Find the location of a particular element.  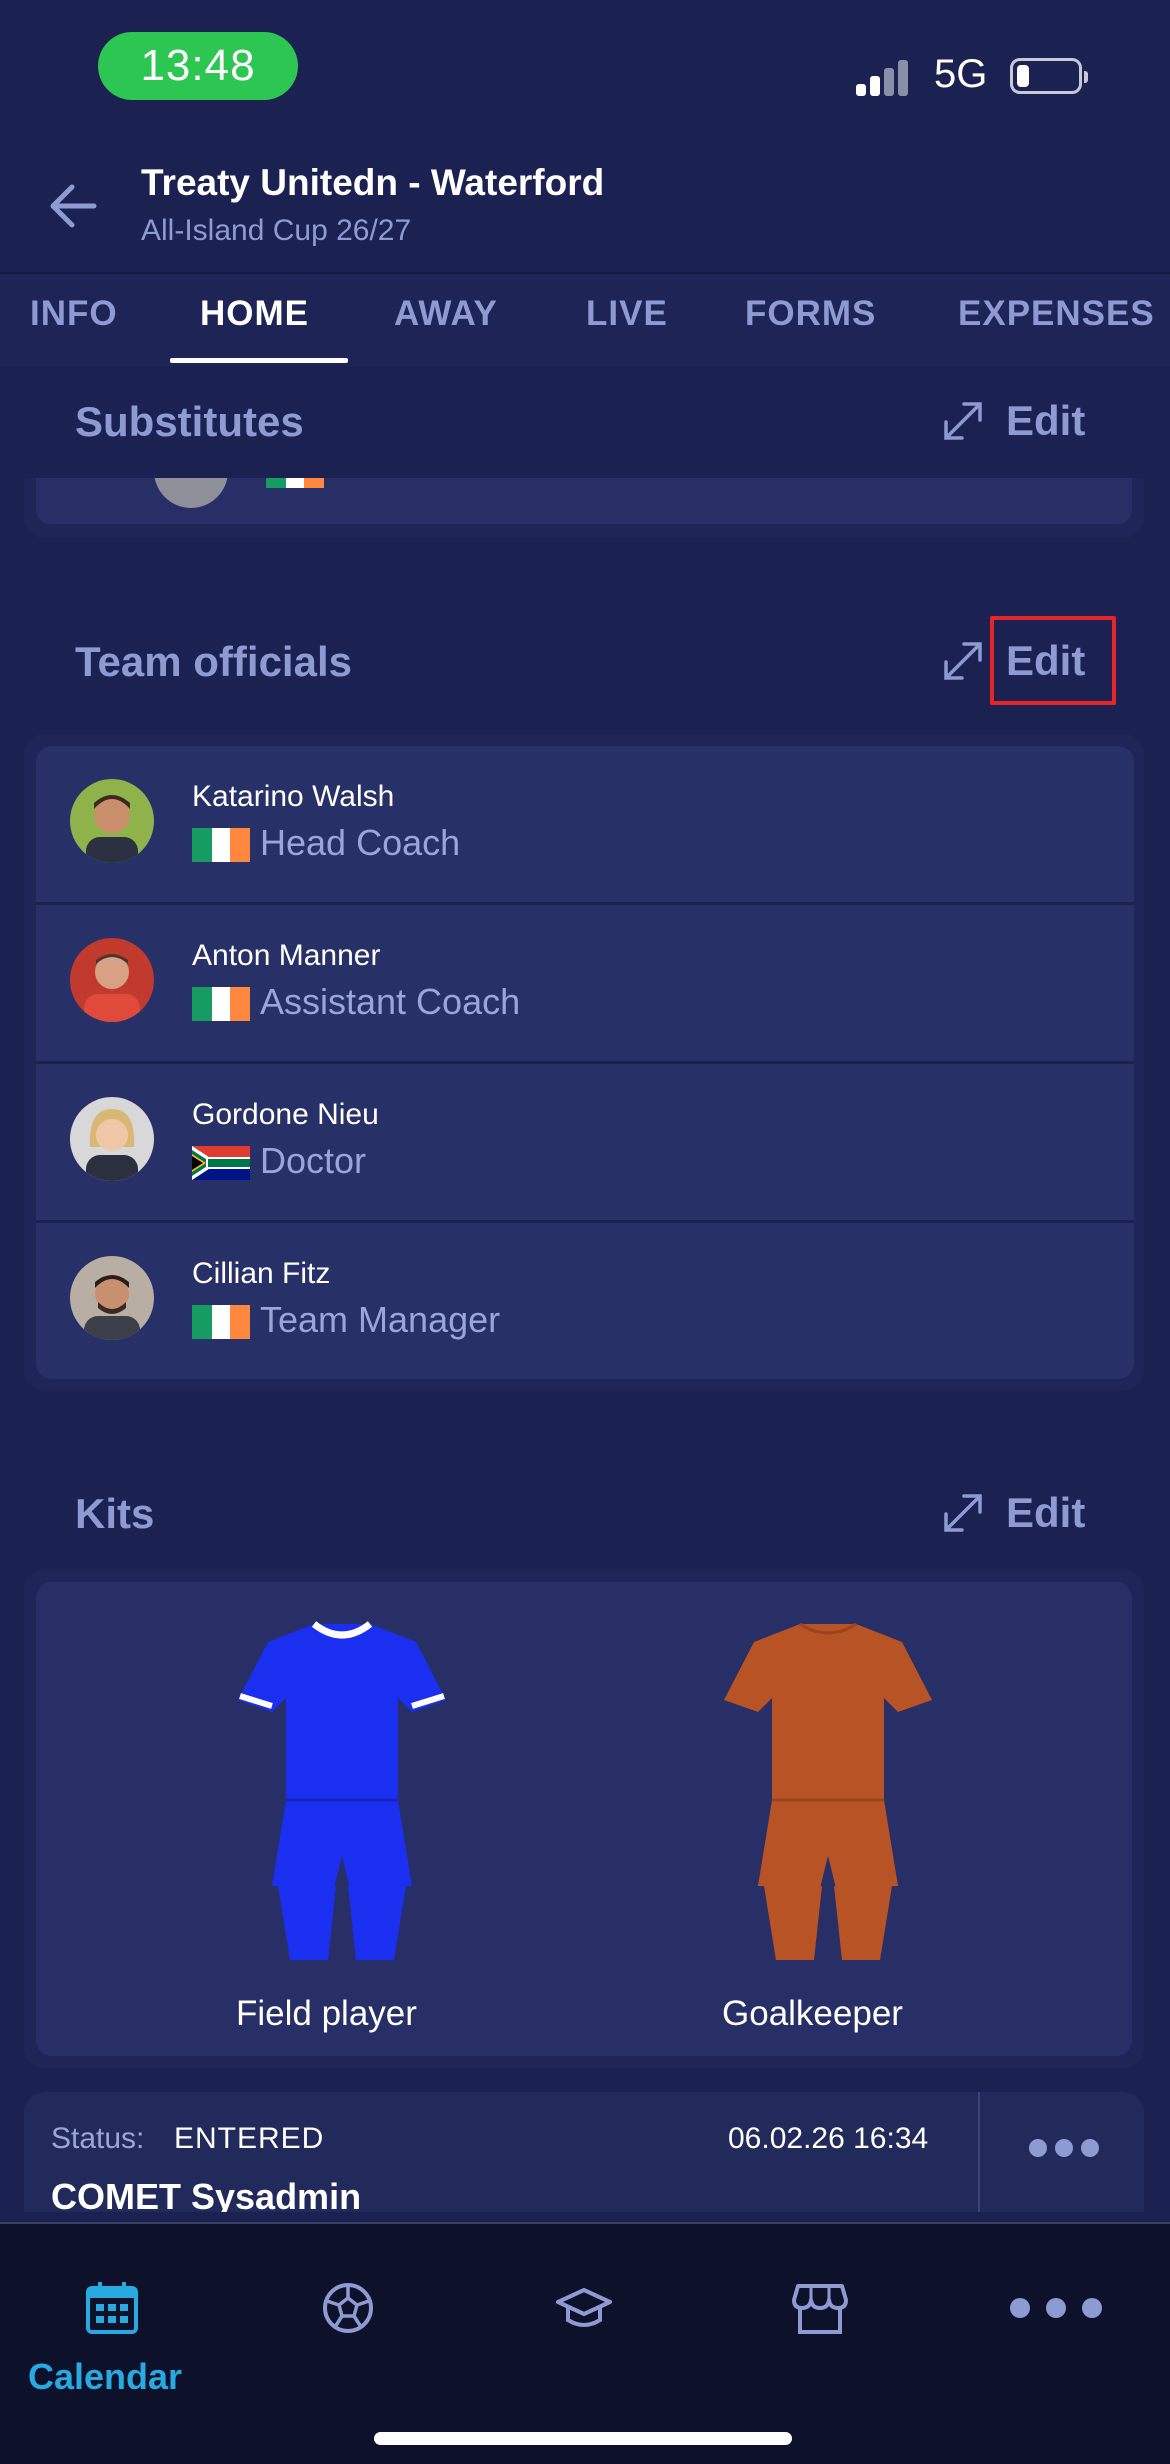

official-name: Anton Manner is located at coordinates (286, 955).